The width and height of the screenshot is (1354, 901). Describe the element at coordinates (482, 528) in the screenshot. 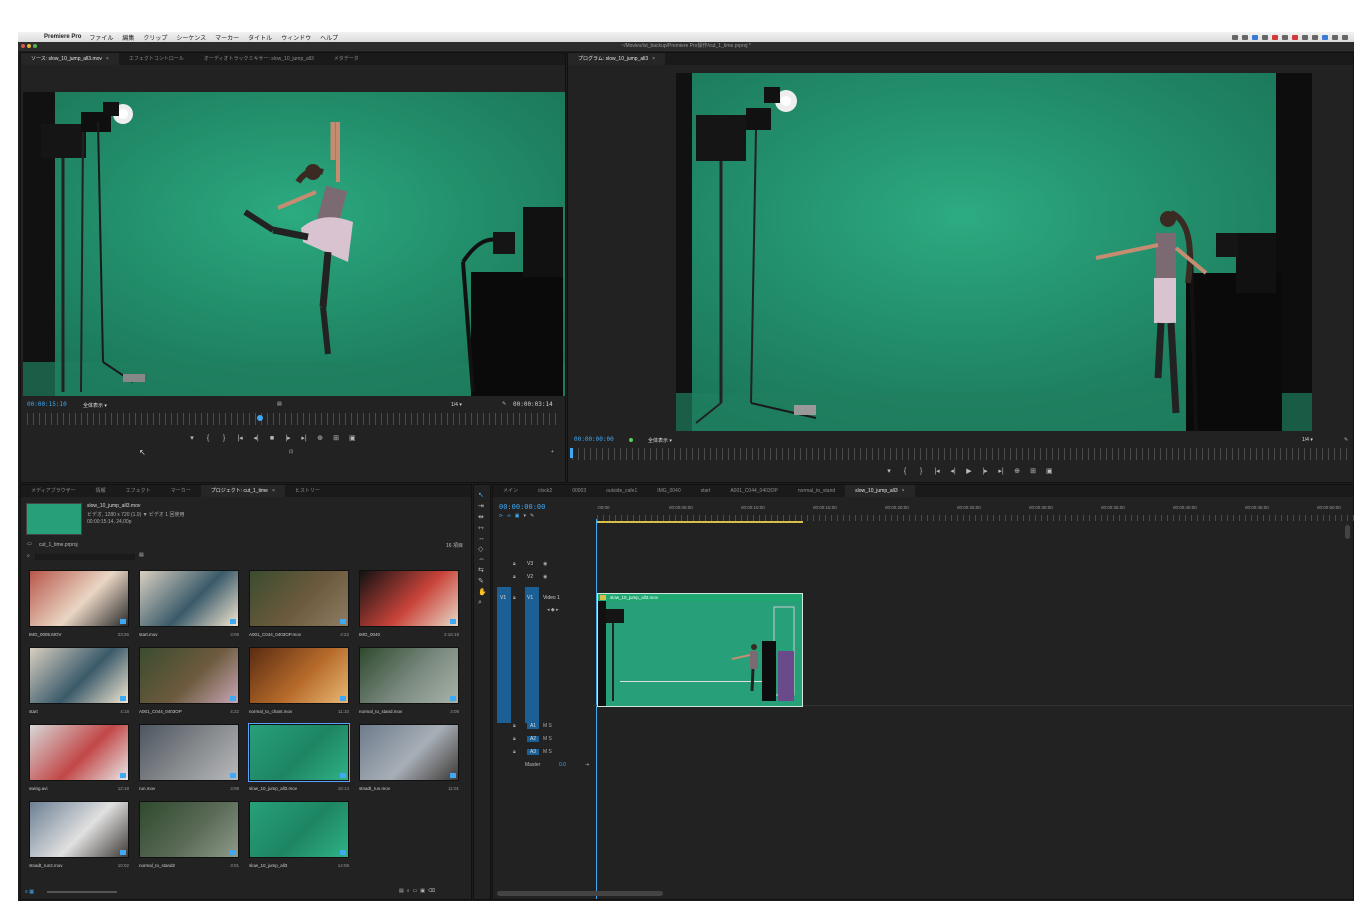

I see `rolling-edit-tool-icon: ⇿` at that location.